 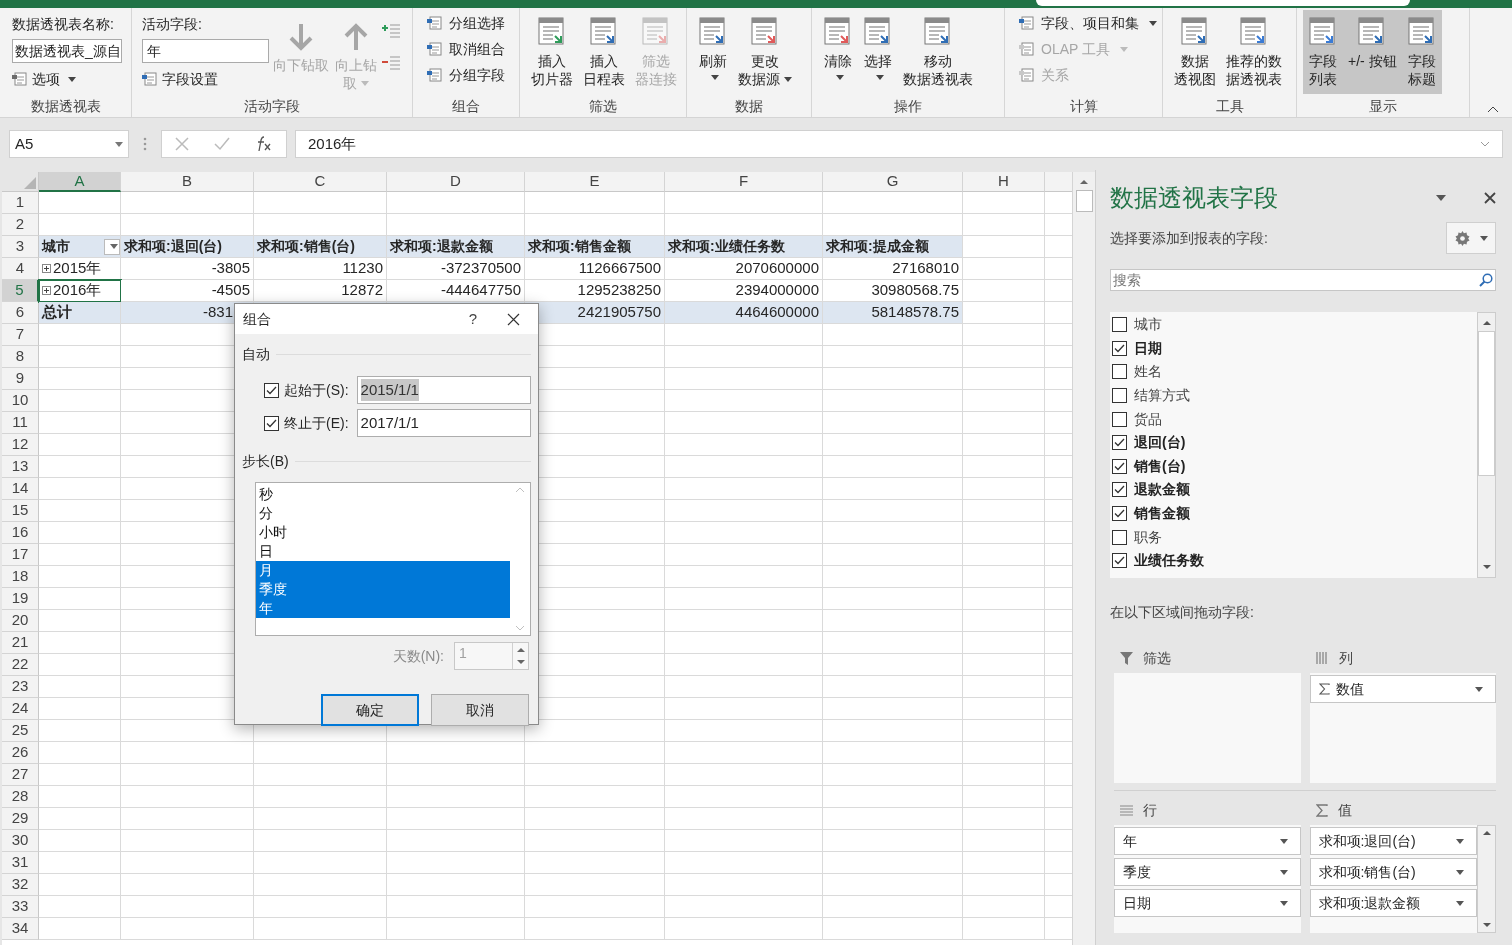 I want to click on list-item: 小时, so click(x=383, y=532).